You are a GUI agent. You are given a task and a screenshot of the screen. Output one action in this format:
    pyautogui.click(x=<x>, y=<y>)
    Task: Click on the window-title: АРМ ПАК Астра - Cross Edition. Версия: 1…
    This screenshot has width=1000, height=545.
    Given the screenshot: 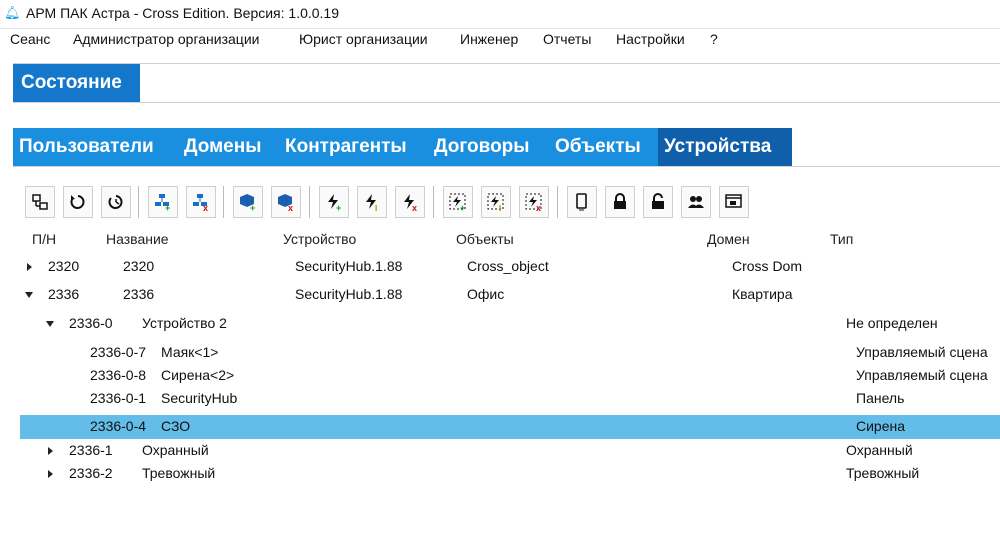 What is the action you would take?
    pyautogui.click(x=183, y=13)
    